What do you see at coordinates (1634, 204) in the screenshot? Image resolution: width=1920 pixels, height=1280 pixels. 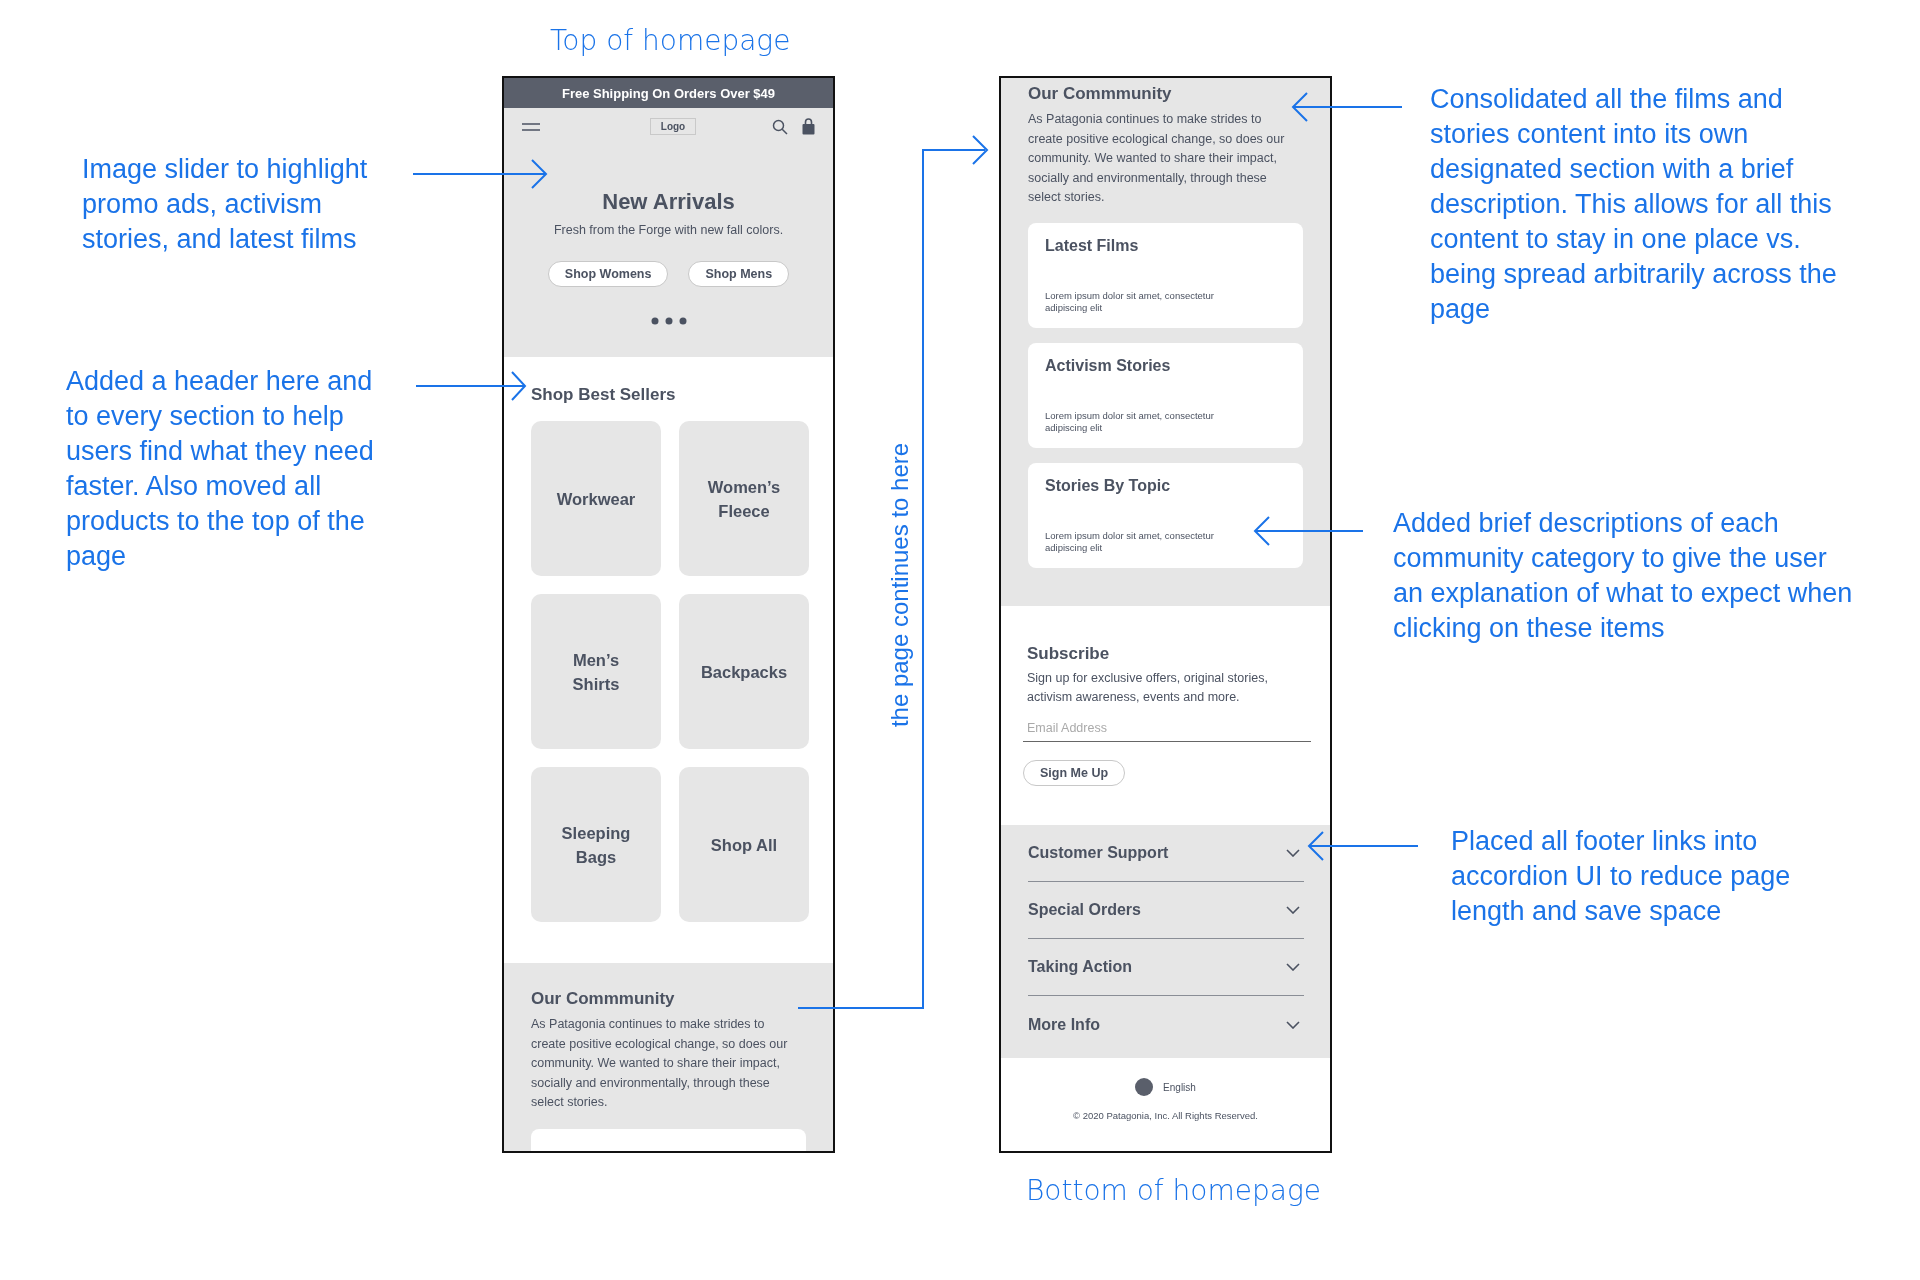 I see `annotation-text: Consolidated all the films and stories content into its own designated section with a brief description. This allows for all this content to stay in one place vs. being spread arbitrarily across the page` at bounding box center [1634, 204].